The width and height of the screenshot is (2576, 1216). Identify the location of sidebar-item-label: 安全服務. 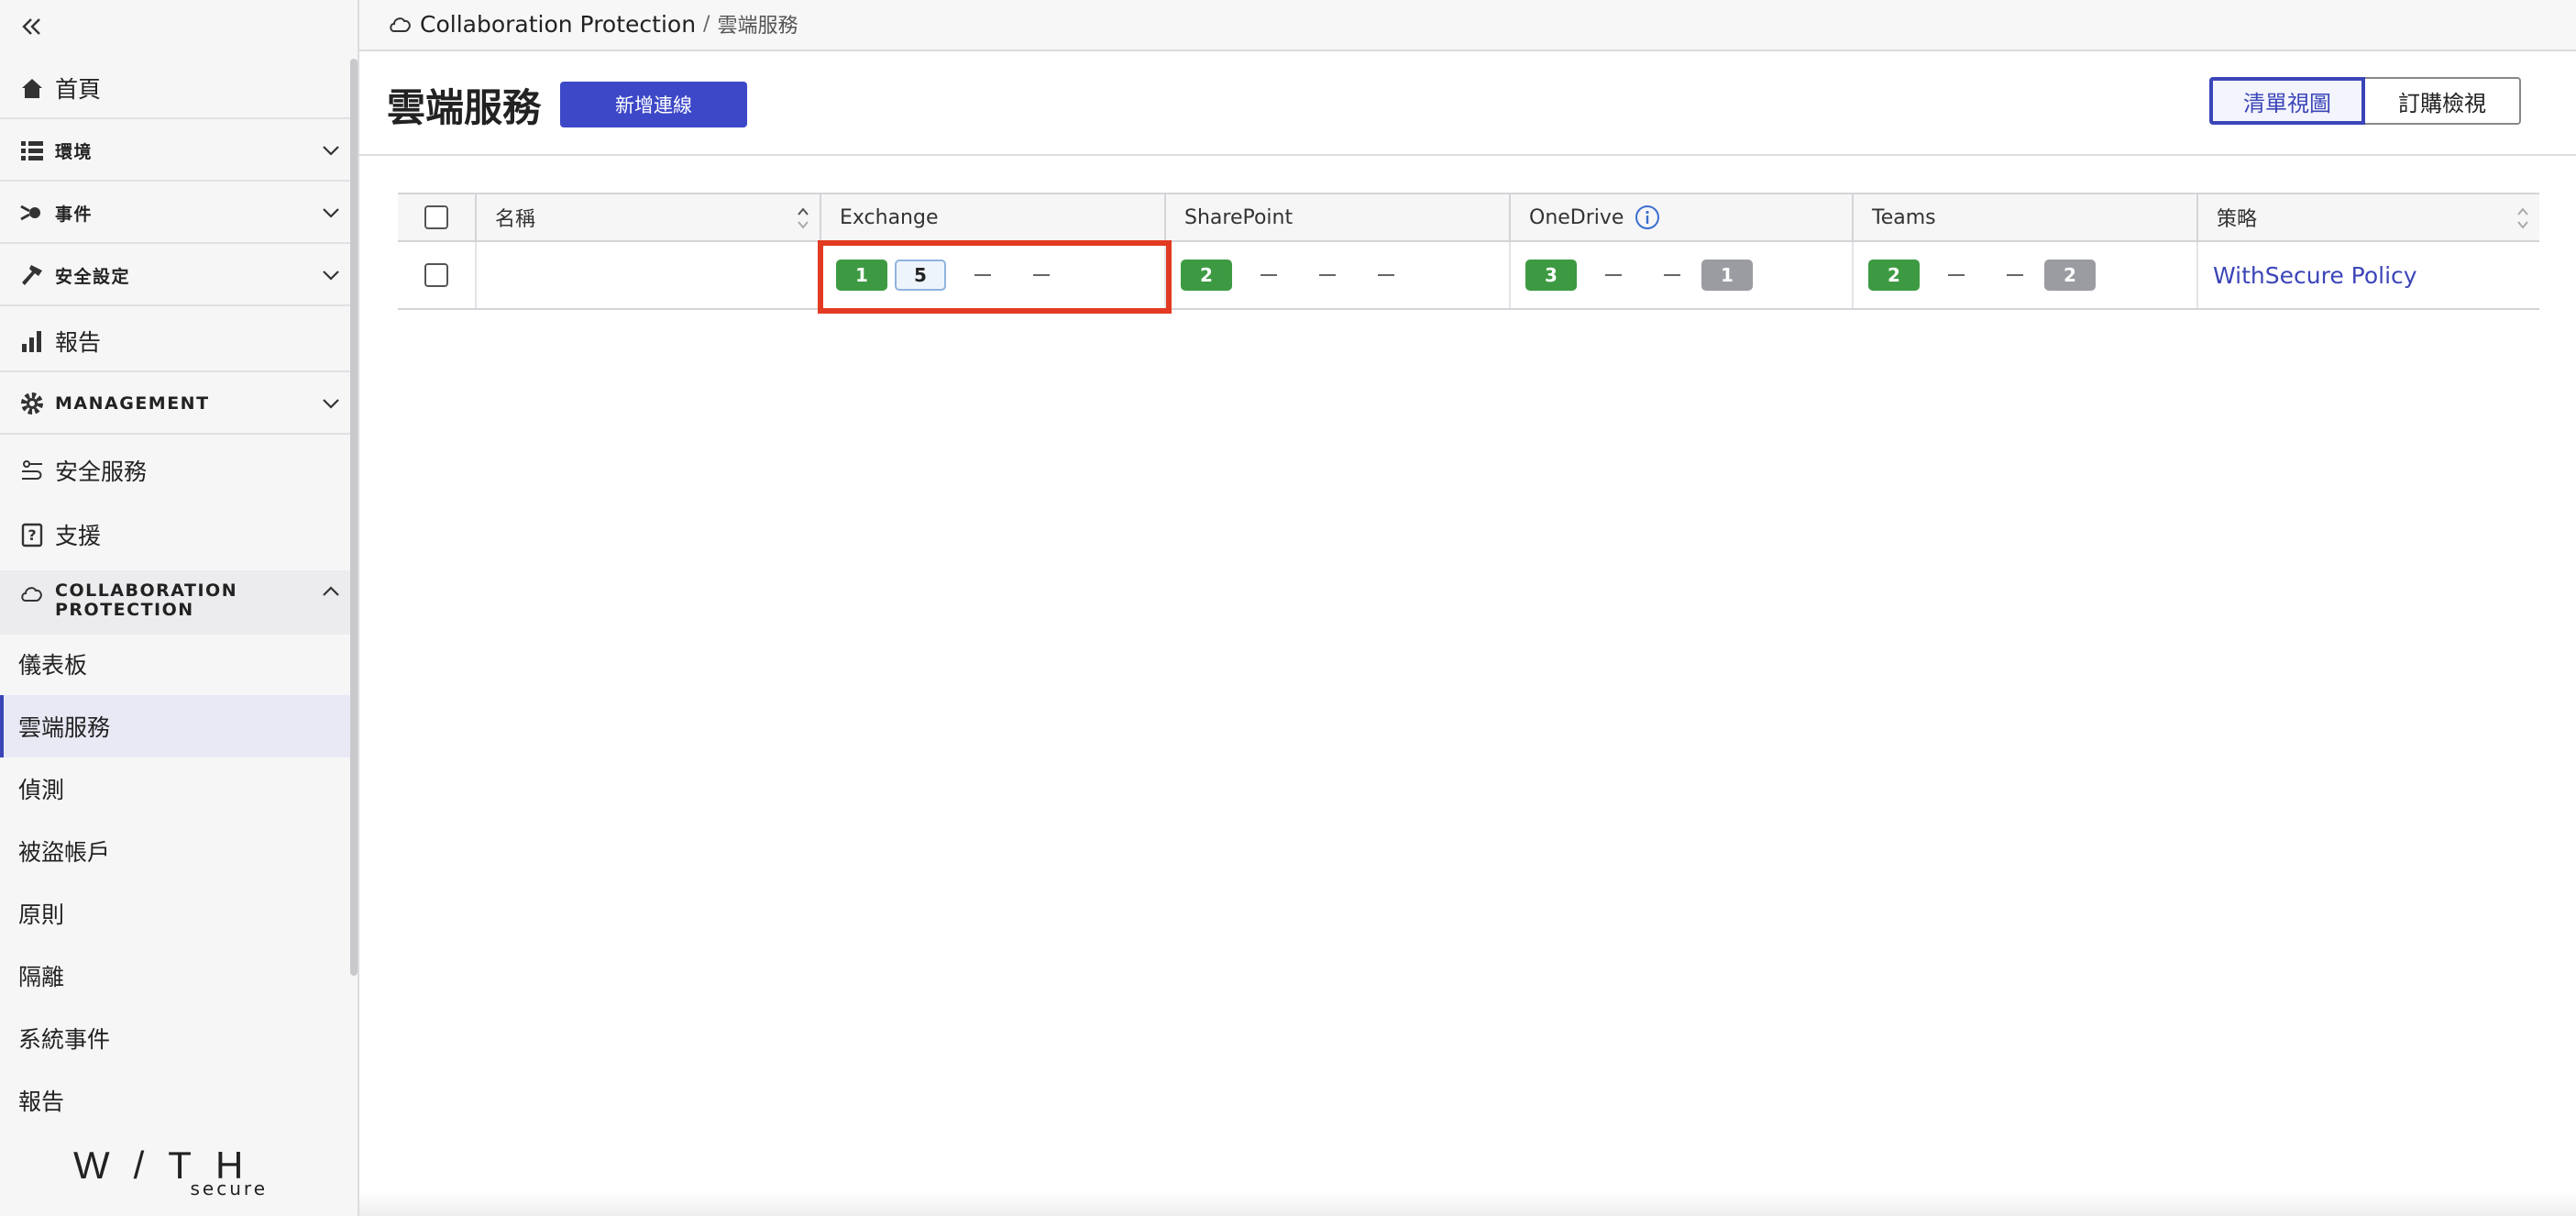
(101, 472).